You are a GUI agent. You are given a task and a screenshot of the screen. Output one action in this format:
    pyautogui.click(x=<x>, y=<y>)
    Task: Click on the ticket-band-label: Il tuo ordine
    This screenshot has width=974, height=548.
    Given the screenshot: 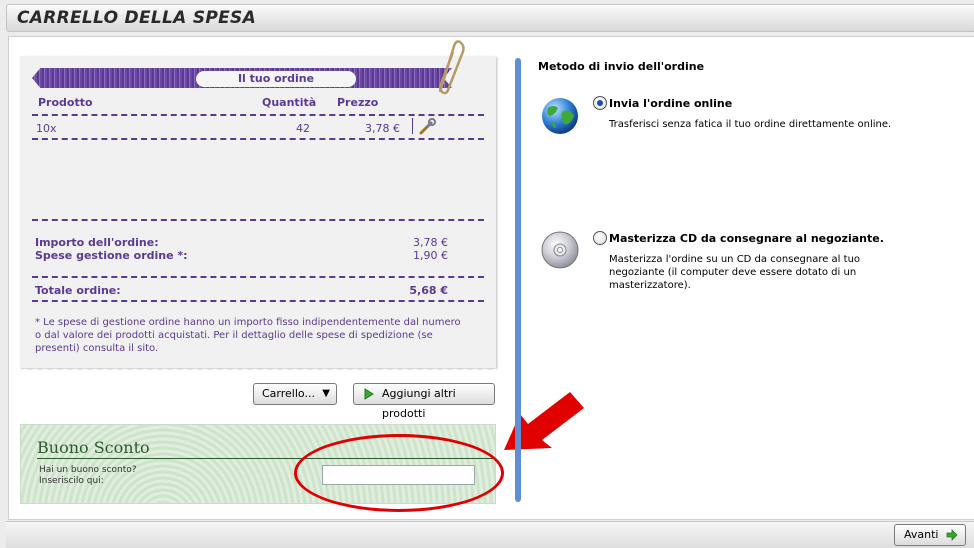 What is the action you would take?
    pyautogui.click(x=276, y=79)
    